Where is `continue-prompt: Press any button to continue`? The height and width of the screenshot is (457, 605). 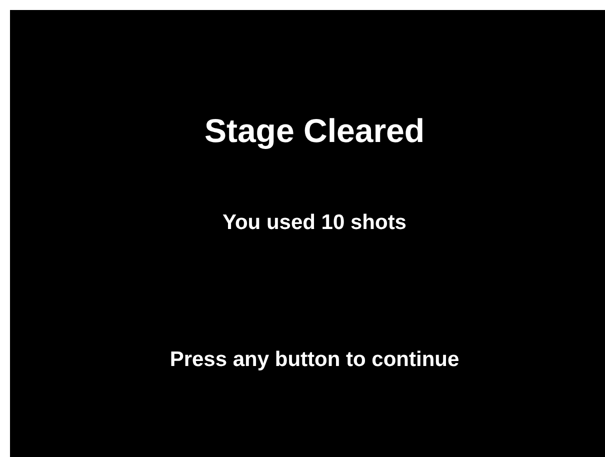 continue-prompt: Press any button to continue is located at coordinates (315, 360).